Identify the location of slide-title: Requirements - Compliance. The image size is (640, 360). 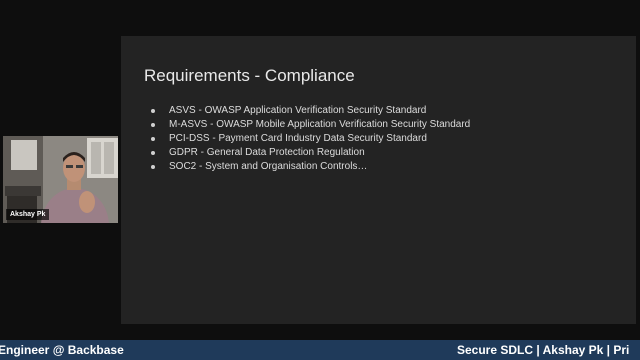
(249, 75).